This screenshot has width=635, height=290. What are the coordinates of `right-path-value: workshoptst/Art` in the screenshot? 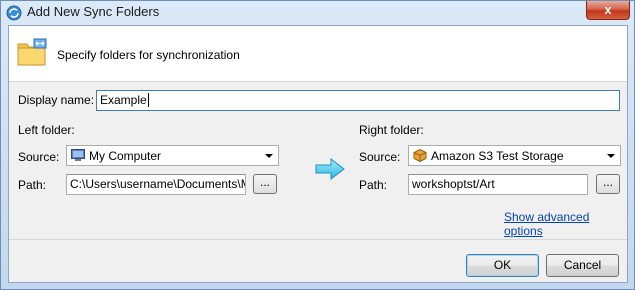 It's located at (453, 184).